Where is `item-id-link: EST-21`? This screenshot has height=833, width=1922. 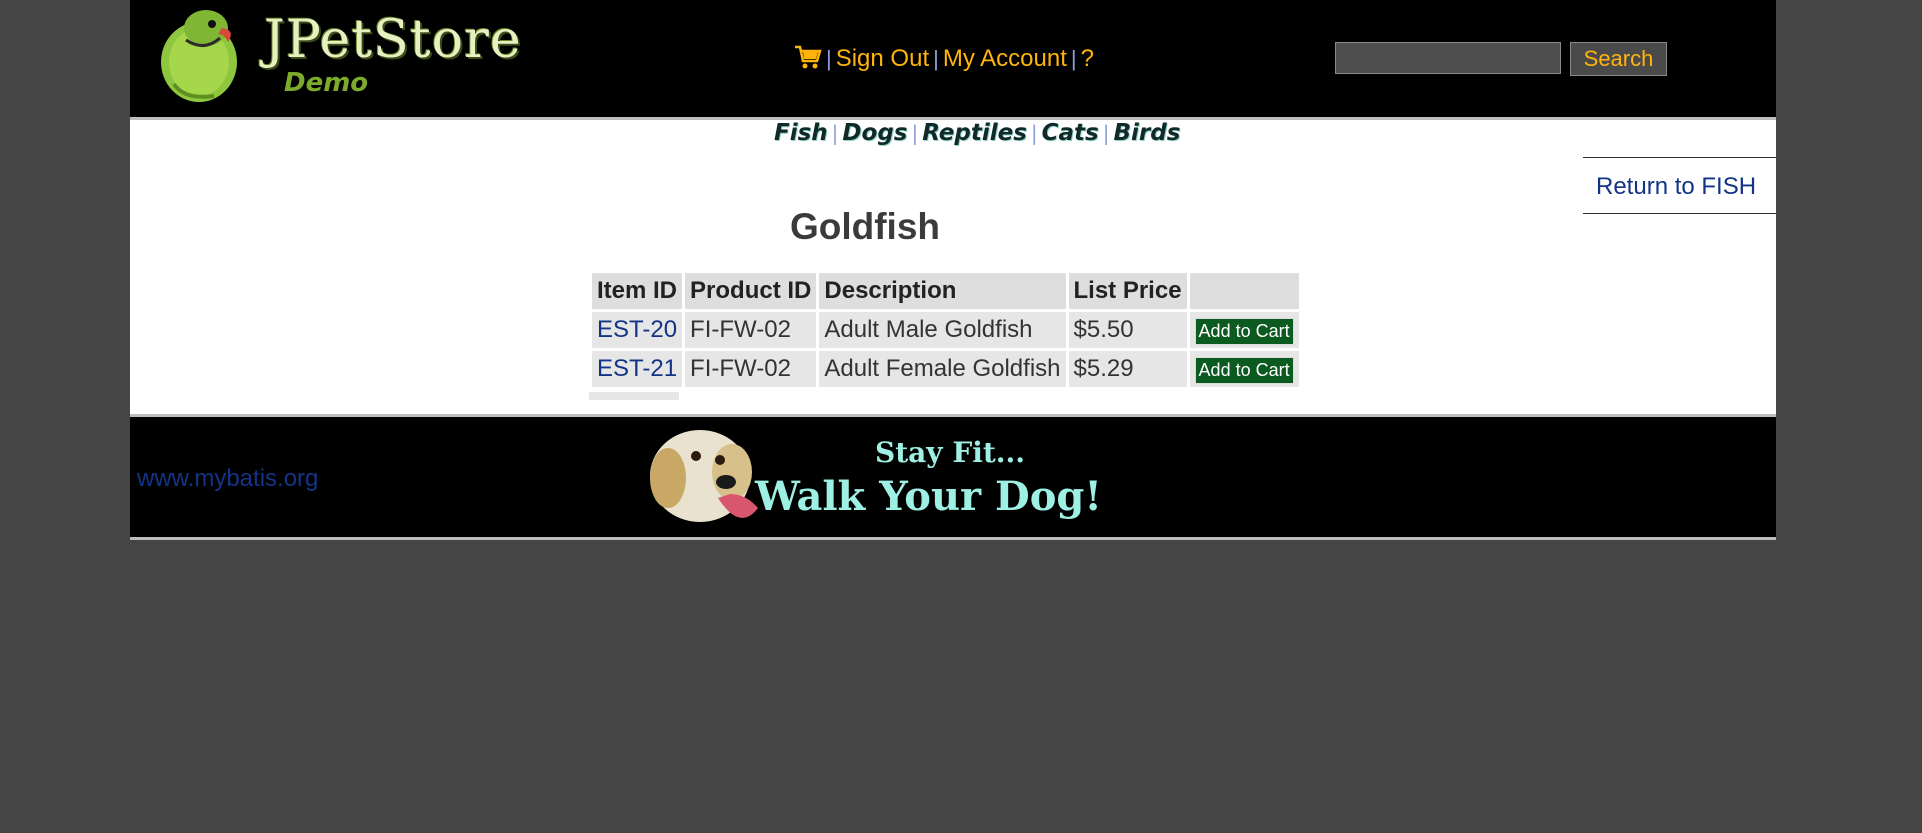
item-id-link: EST-21 is located at coordinates (637, 368).